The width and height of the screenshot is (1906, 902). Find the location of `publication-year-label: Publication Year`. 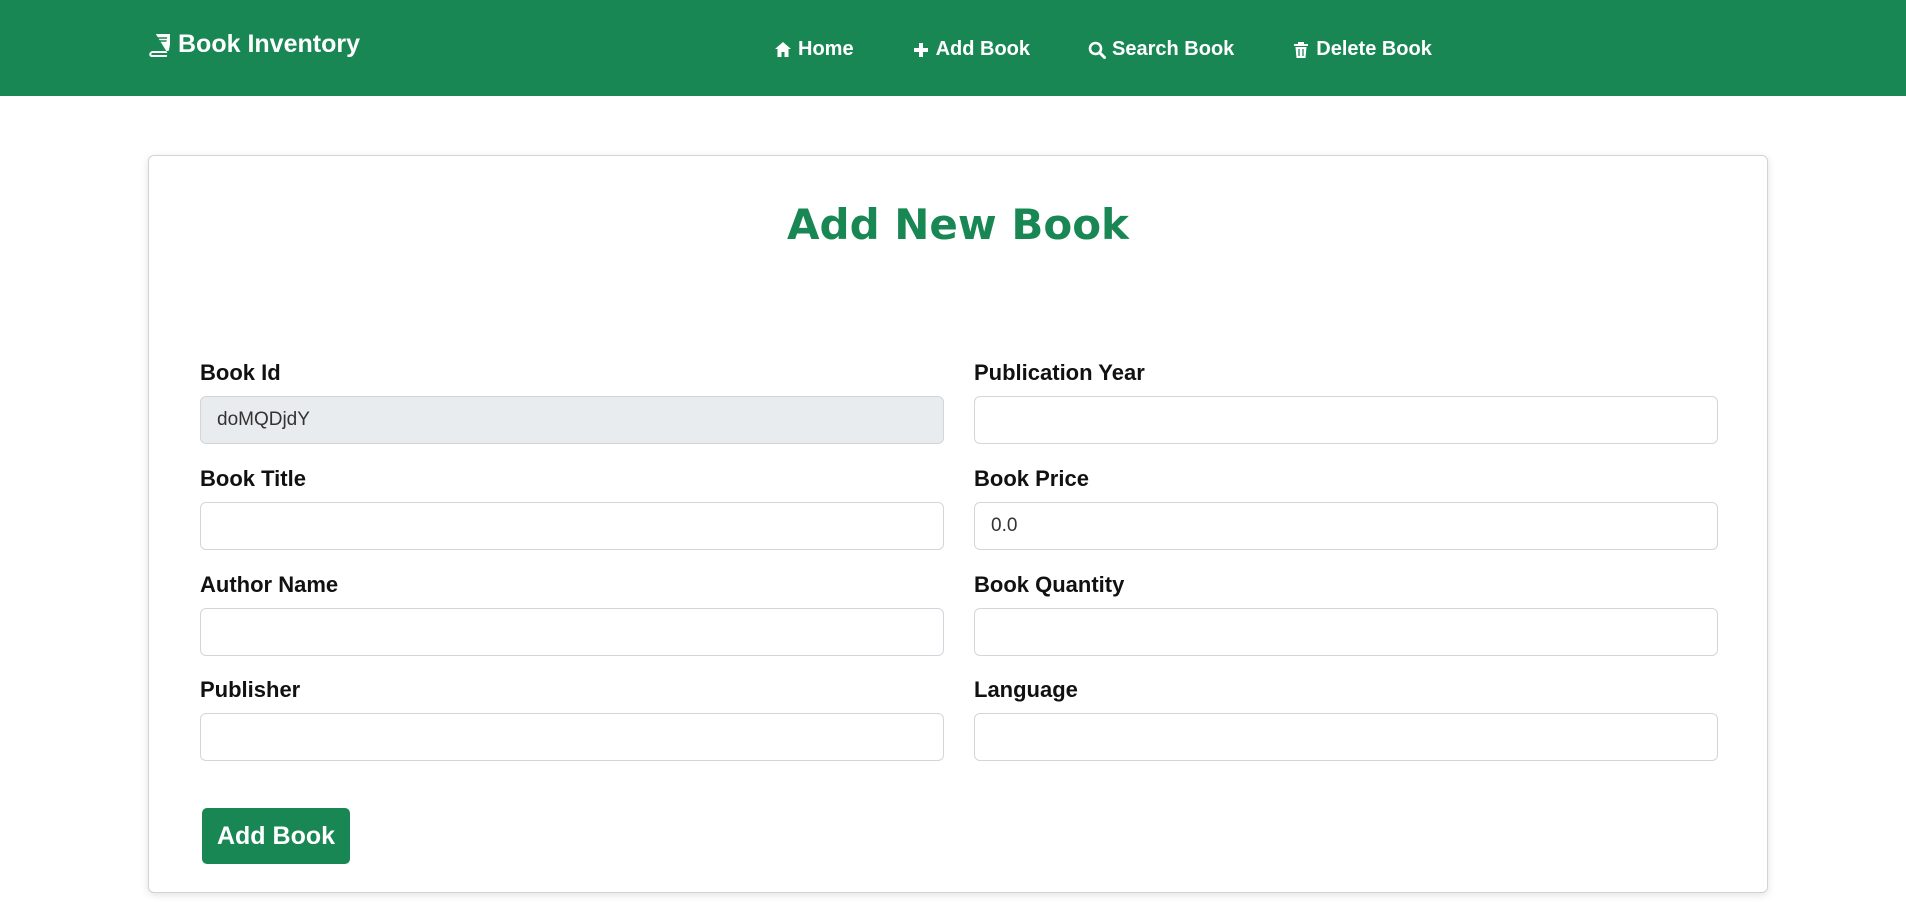

publication-year-label: Publication Year is located at coordinates (1059, 372).